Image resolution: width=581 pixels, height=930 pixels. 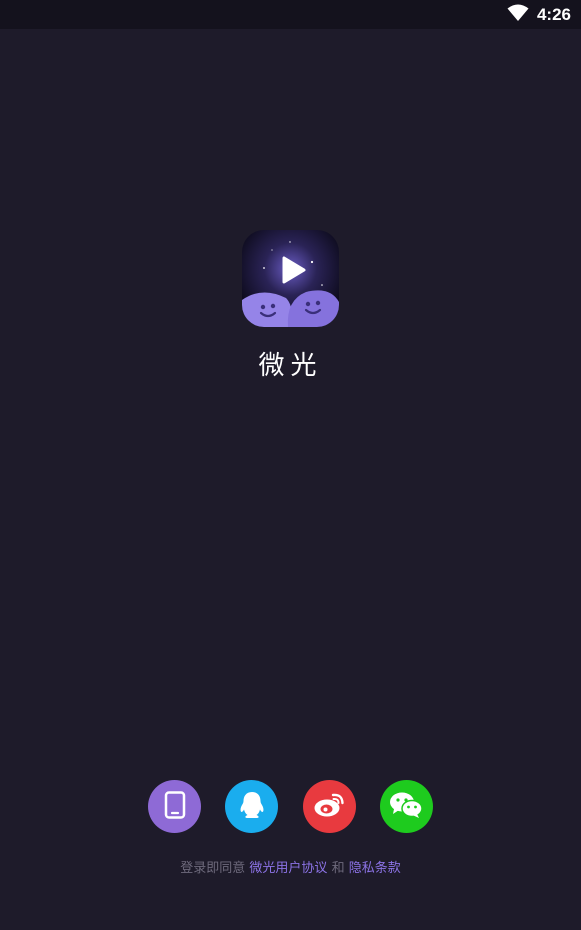 What do you see at coordinates (290, 366) in the screenshot?
I see `app-name: 微光` at bounding box center [290, 366].